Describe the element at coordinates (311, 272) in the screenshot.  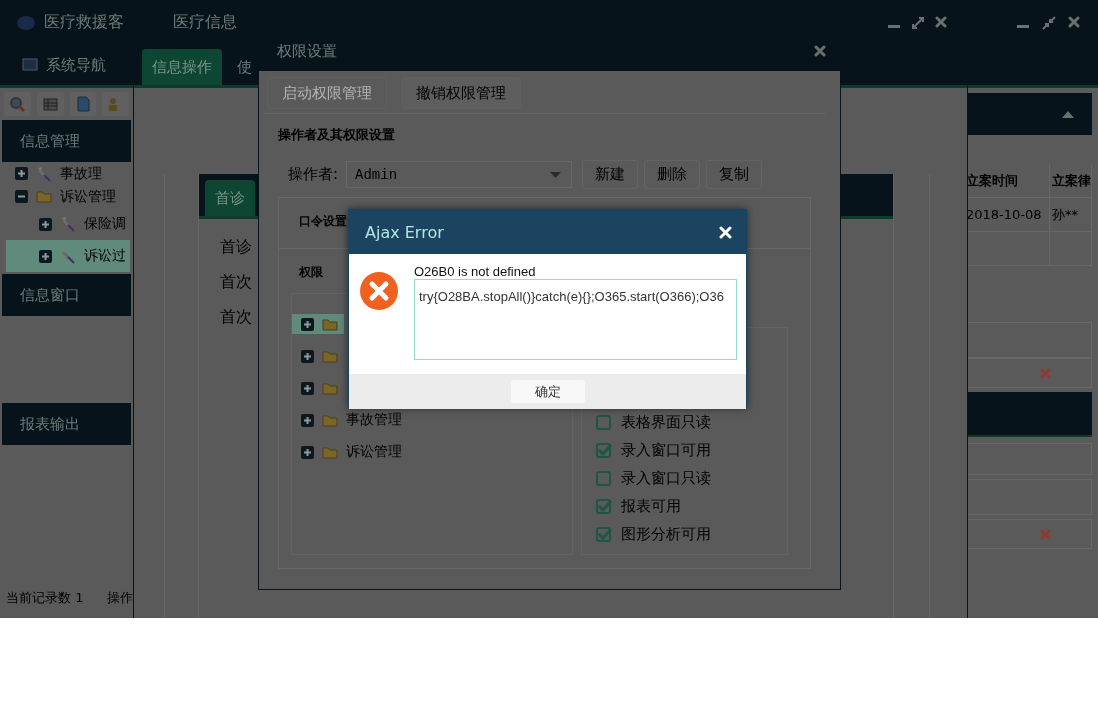
I see `section-title: 权限` at that location.